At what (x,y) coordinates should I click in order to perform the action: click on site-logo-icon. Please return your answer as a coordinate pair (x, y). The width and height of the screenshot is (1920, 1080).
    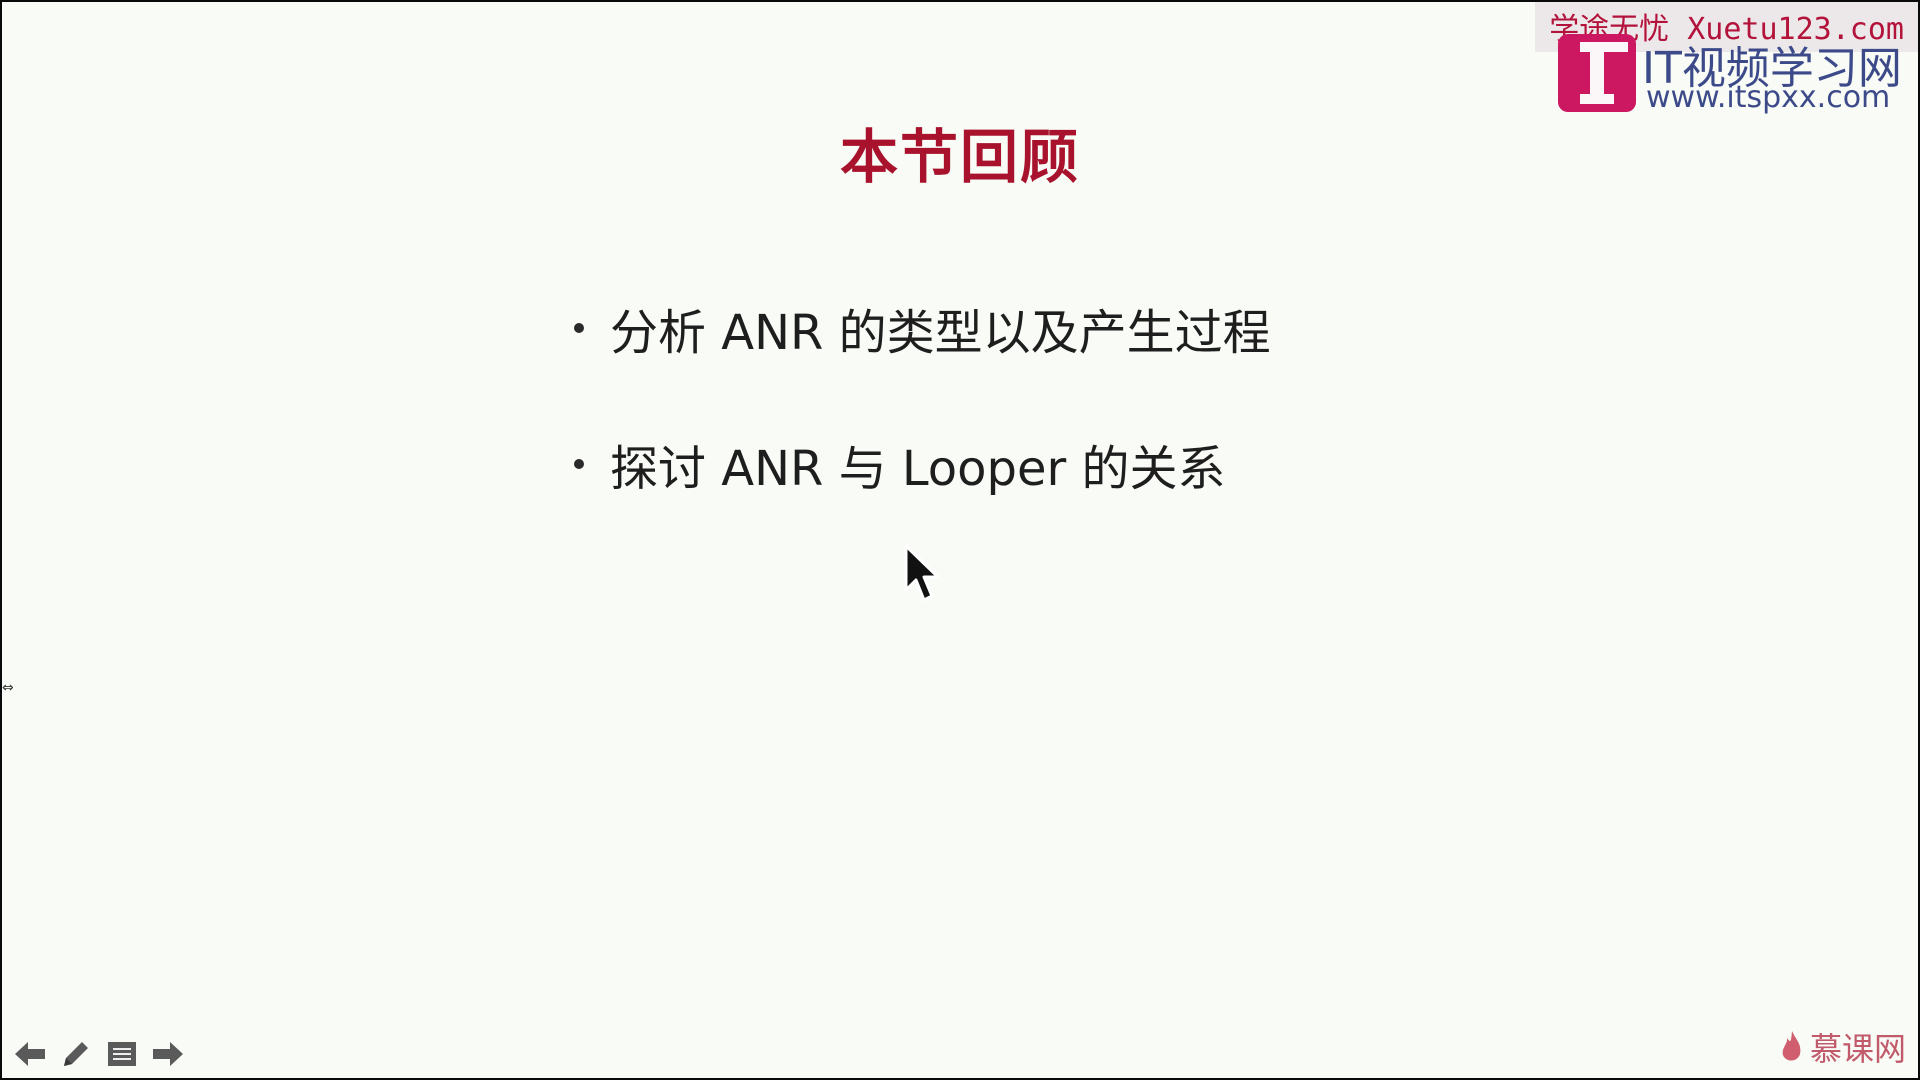
    Looking at the image, I should click on (1597, 73).